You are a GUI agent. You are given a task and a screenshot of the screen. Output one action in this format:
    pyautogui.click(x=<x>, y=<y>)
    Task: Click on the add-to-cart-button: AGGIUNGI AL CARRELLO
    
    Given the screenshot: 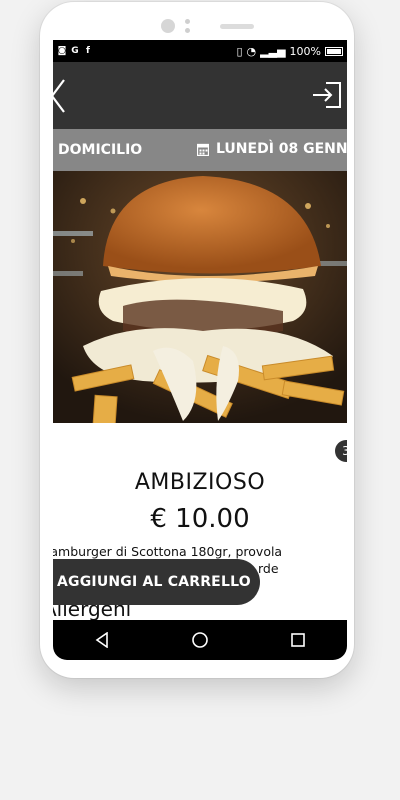 What is the action you would take?
    pyautogui.click(x=156, y=582)
    